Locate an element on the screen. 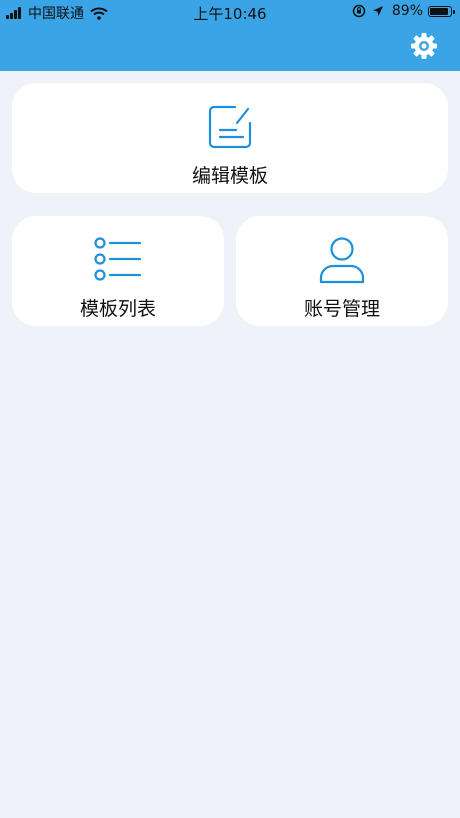 The height and width of the screenshot is (818, 460). edit-template-card: 编辑模板 is located at coordinates (230, 138).